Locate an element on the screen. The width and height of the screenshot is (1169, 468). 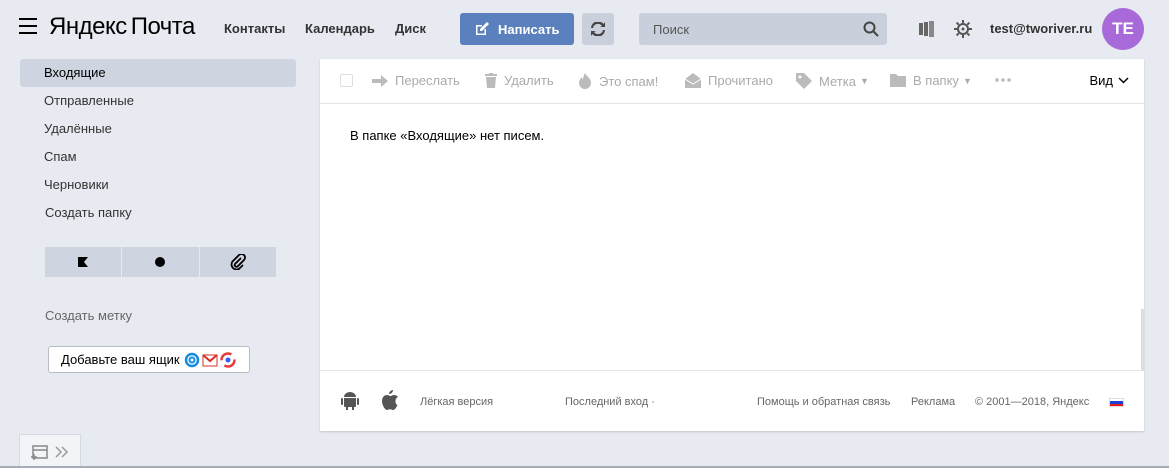
edit-icon is located at coordinates (482, 28).